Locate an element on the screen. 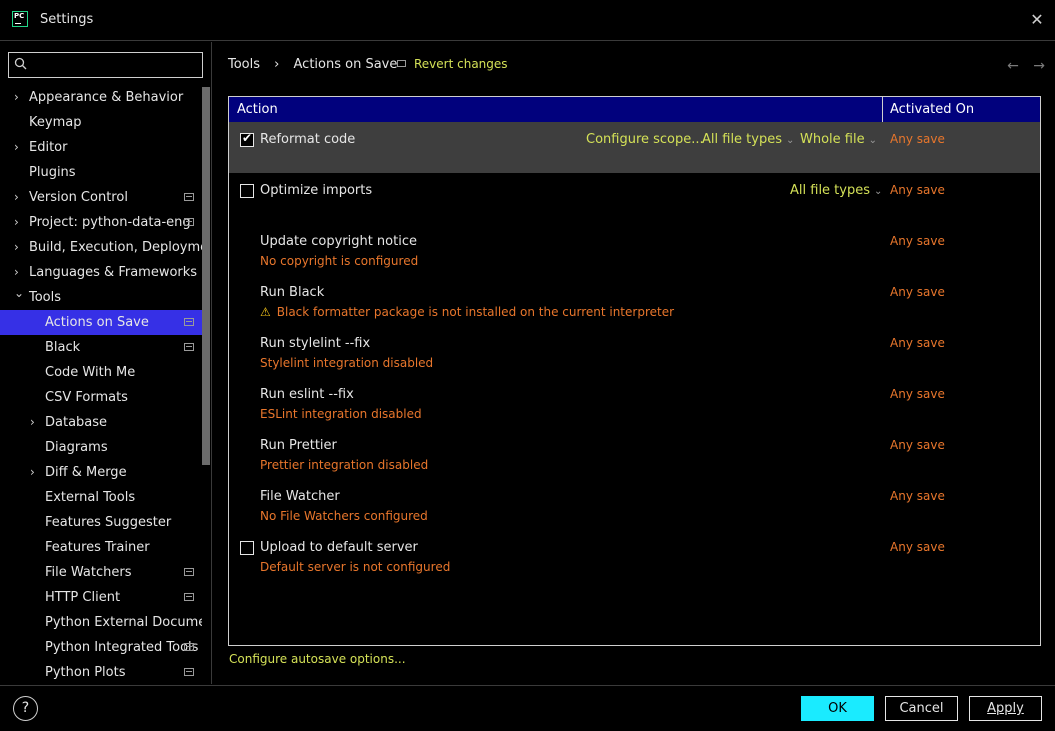 This screenshot has width=1055, height=731. sidebar-item-python-external-document: Python External Document is located at coordinates (101, 622).